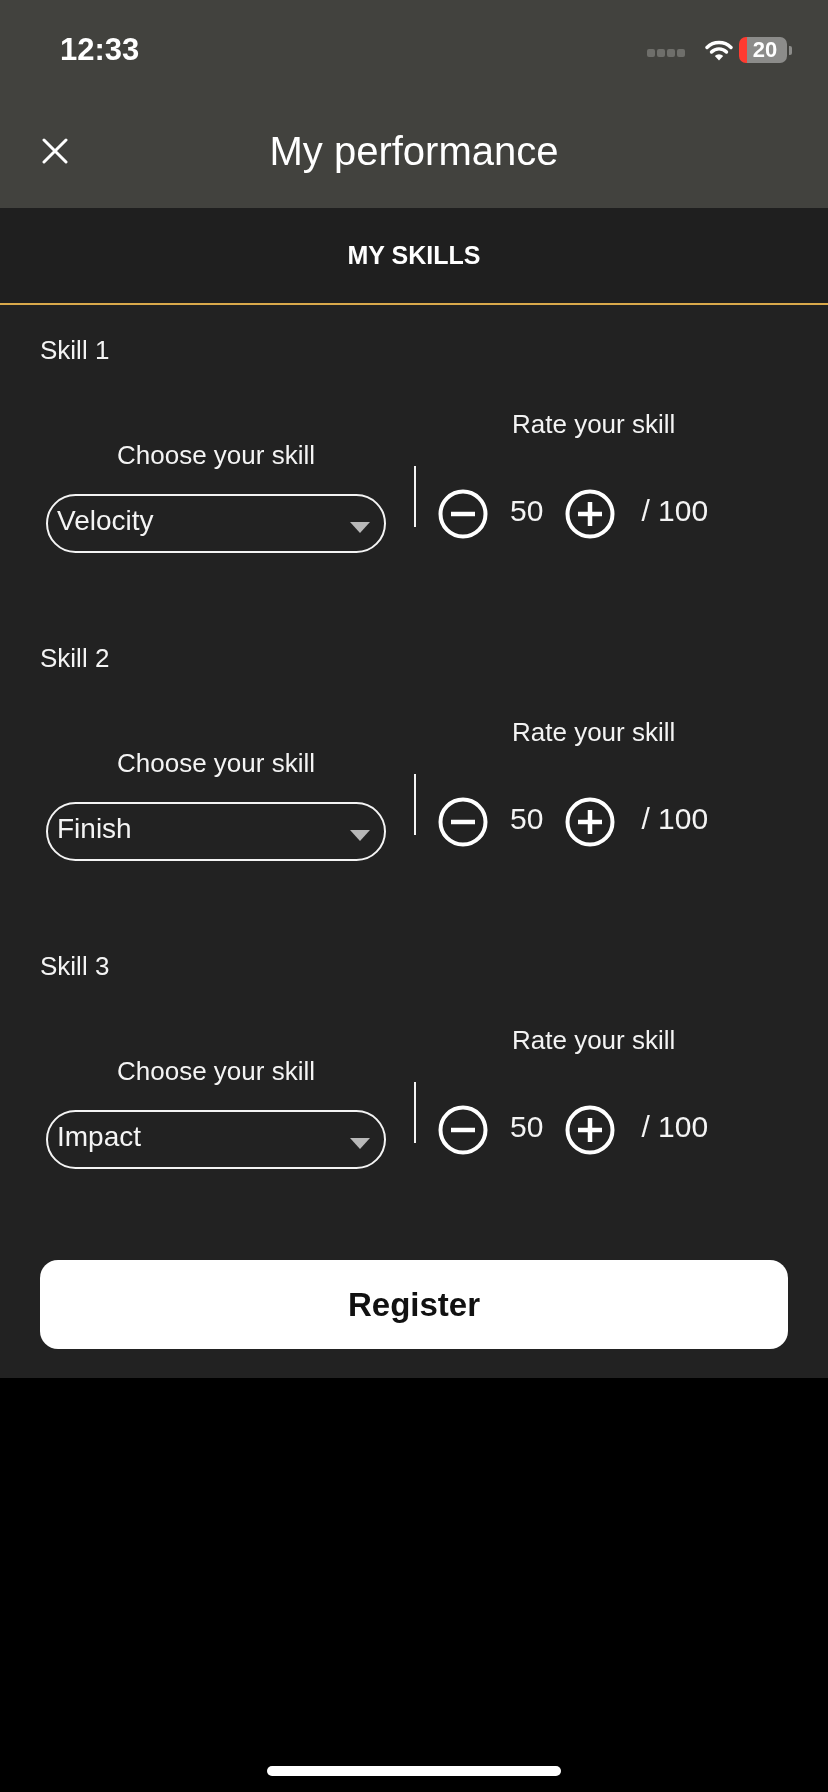 Image resolution: width=828 pixels, height=1792 pixels. Describe the element at coordinates (75, 658) in the screenshot. I see `skill-label: Skill 2` at that location.